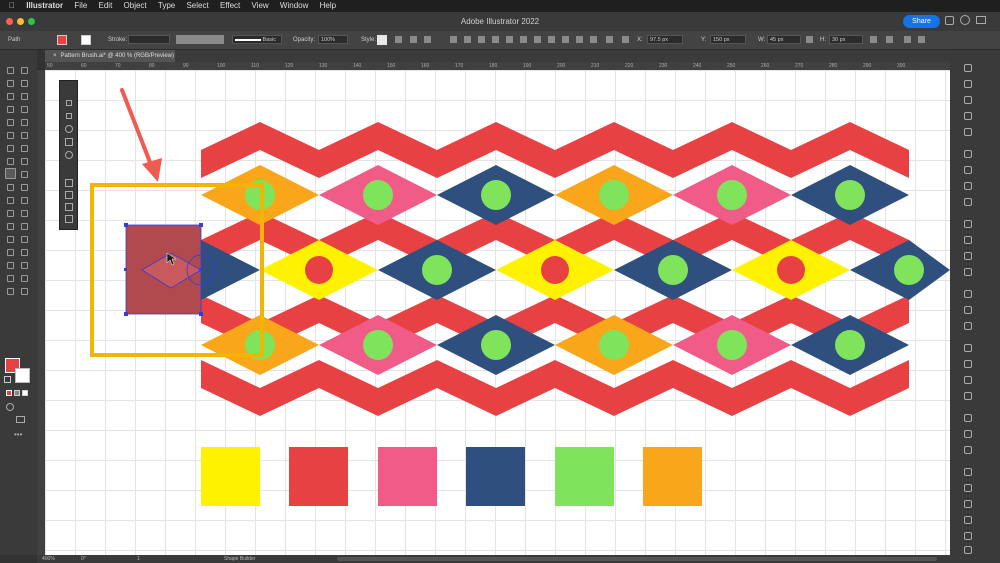  Describe the element at coordinates (10, 252) in the screenshot. I see `zoom-tool-icon` at that location.